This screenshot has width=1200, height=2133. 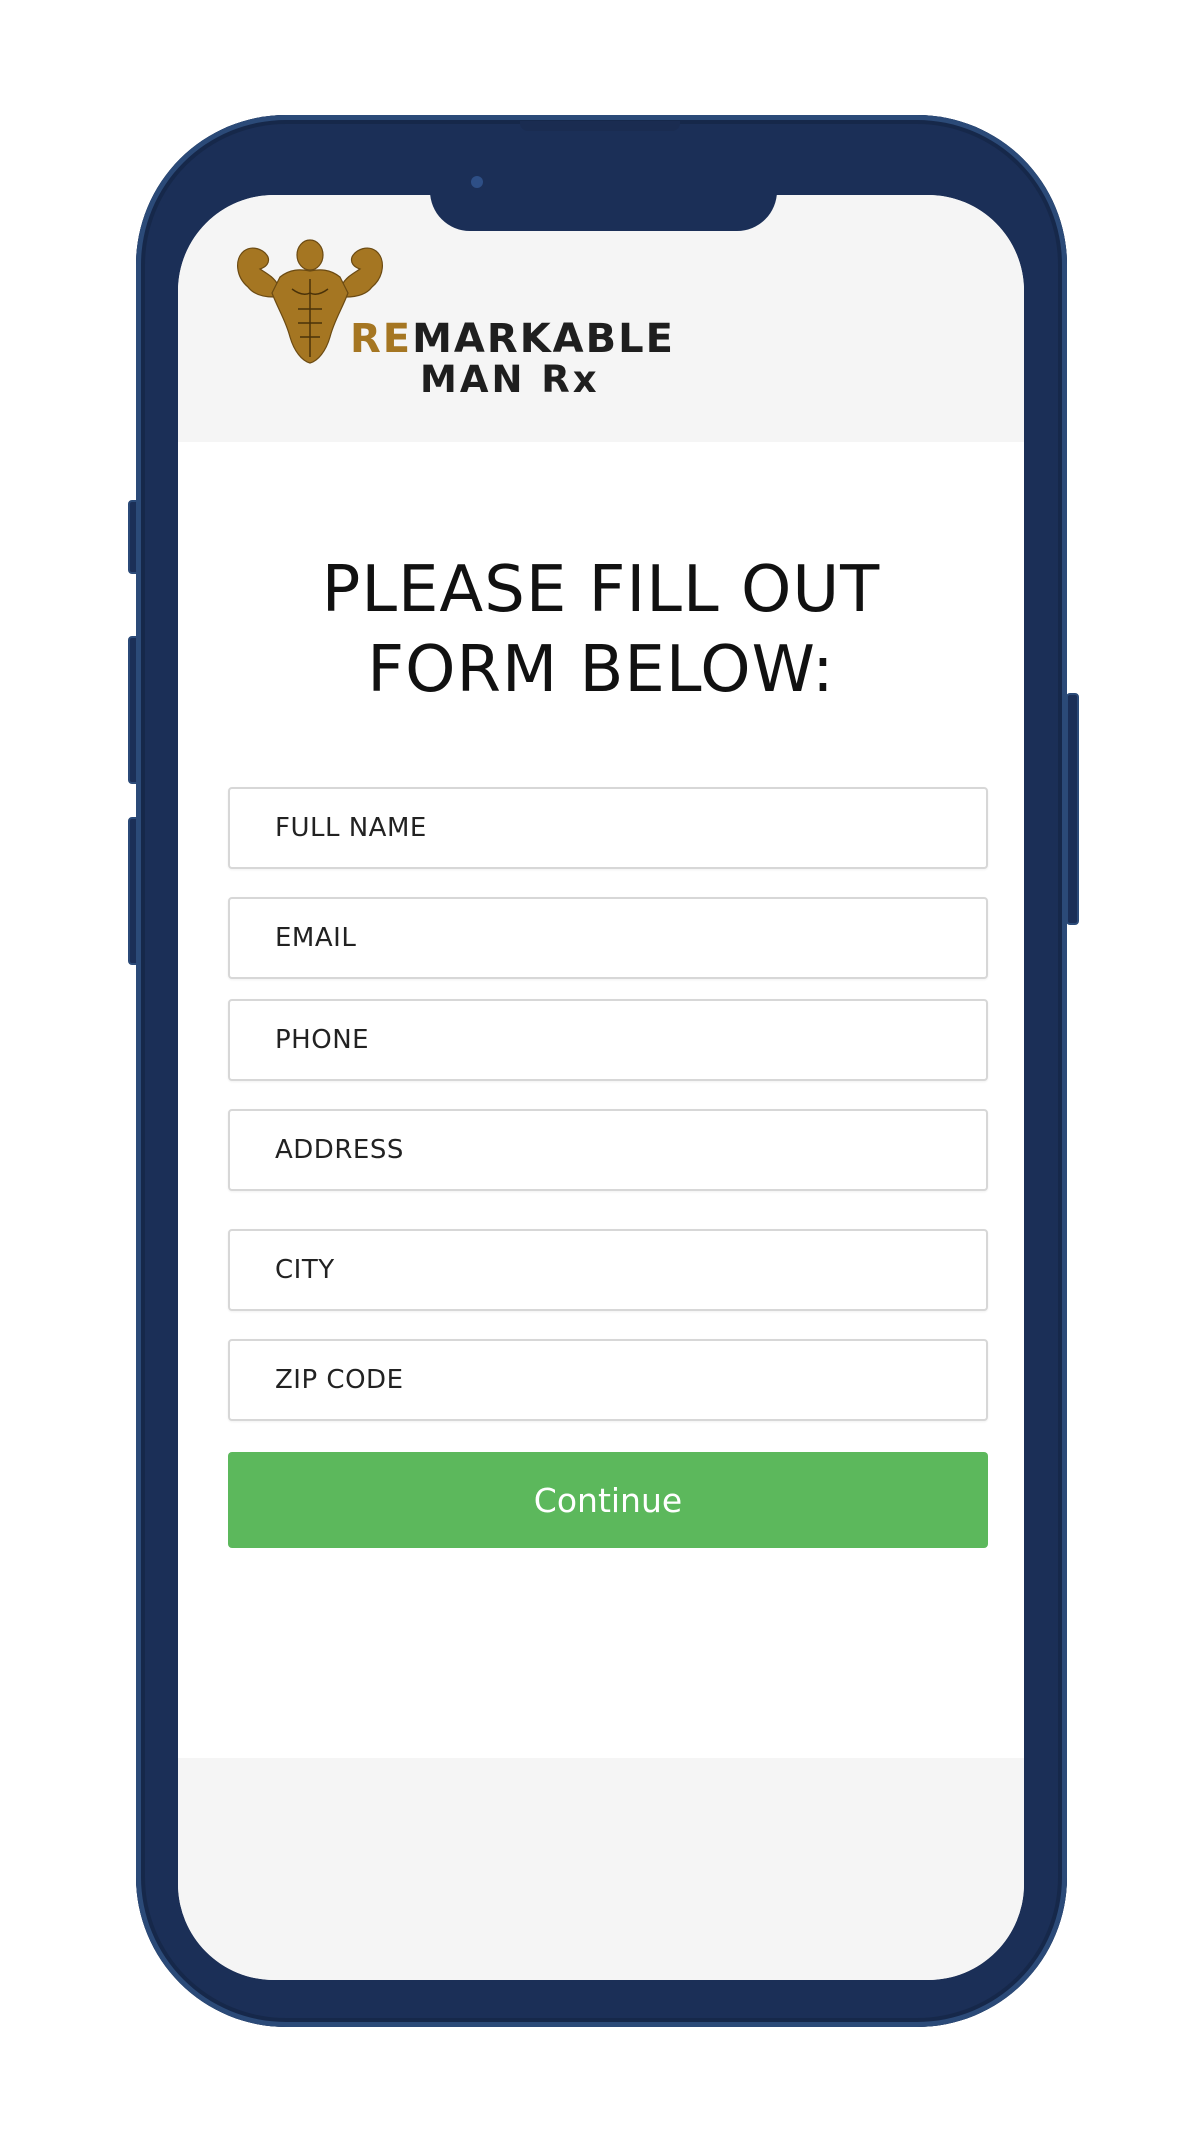 I want to click on city-field-wrapper, so click(x=608, y=1270).